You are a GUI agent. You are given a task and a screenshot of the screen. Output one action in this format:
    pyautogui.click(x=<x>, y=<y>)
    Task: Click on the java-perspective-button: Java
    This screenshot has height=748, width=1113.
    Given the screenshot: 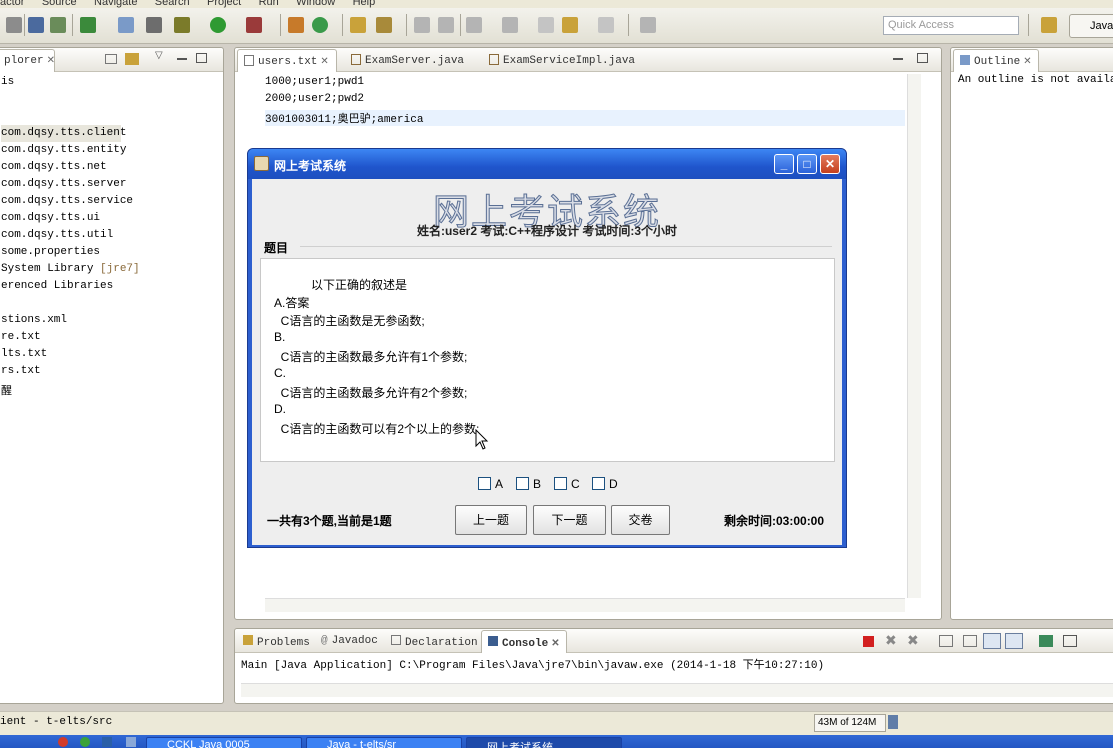 What is the action you would take?
    pyautogui.click(x=1091, y=26)
    